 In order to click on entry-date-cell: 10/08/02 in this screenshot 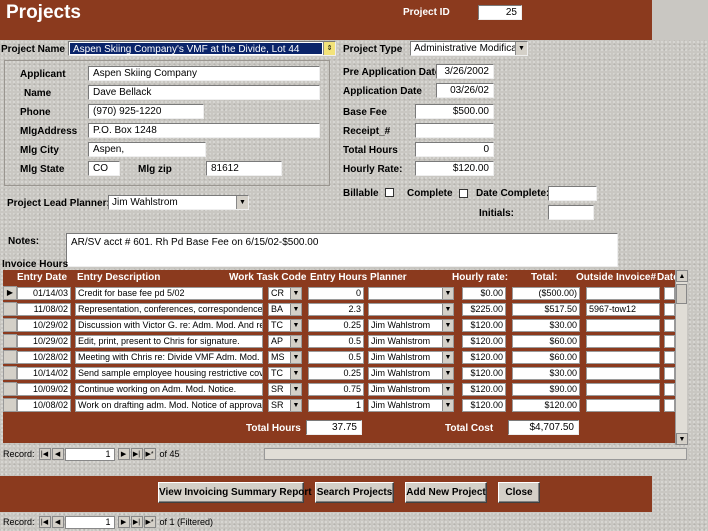, I will do `click(44, 405)`.